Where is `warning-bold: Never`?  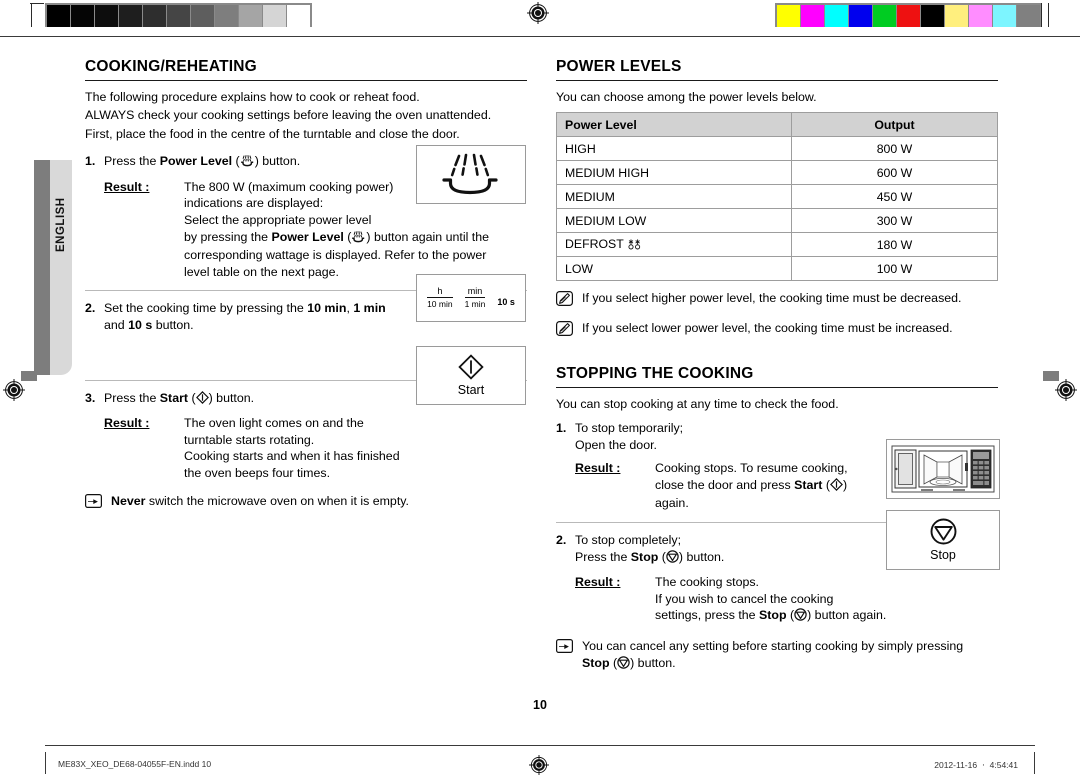 warning-bold: Never is located at coordinates (128, 500).